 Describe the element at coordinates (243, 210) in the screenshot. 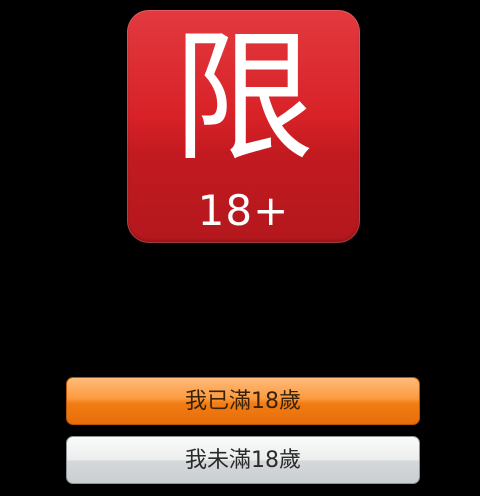

I see `age-rating-label: 18+` at that location.